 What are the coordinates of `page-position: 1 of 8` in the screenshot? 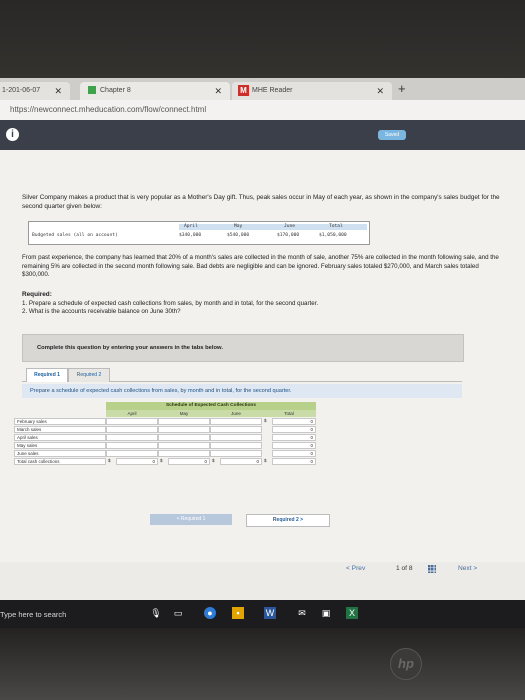 It's located at (404, 568).